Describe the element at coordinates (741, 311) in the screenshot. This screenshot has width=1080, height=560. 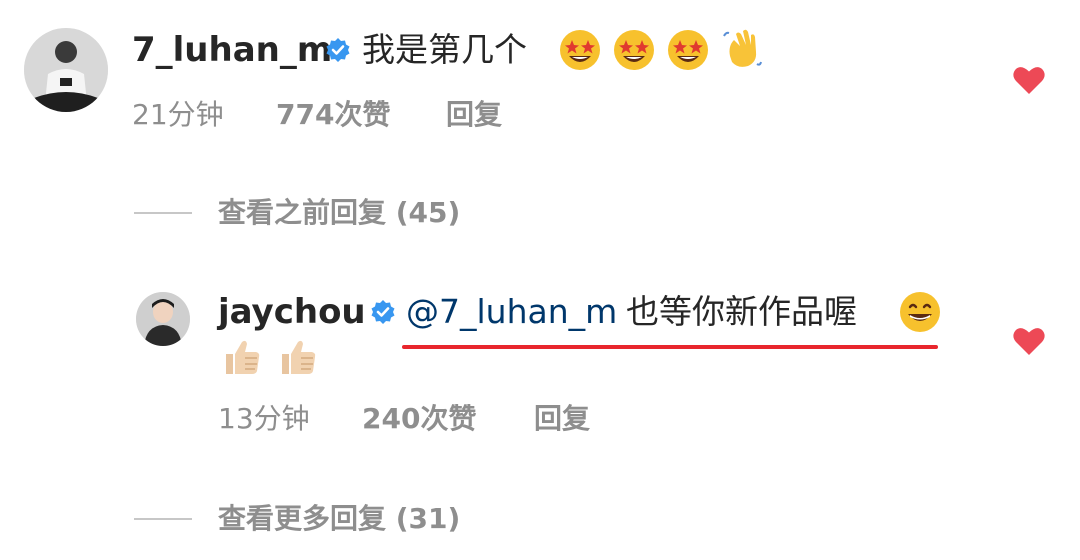
I see `comment-text: 也等你新作品喔` at that location.